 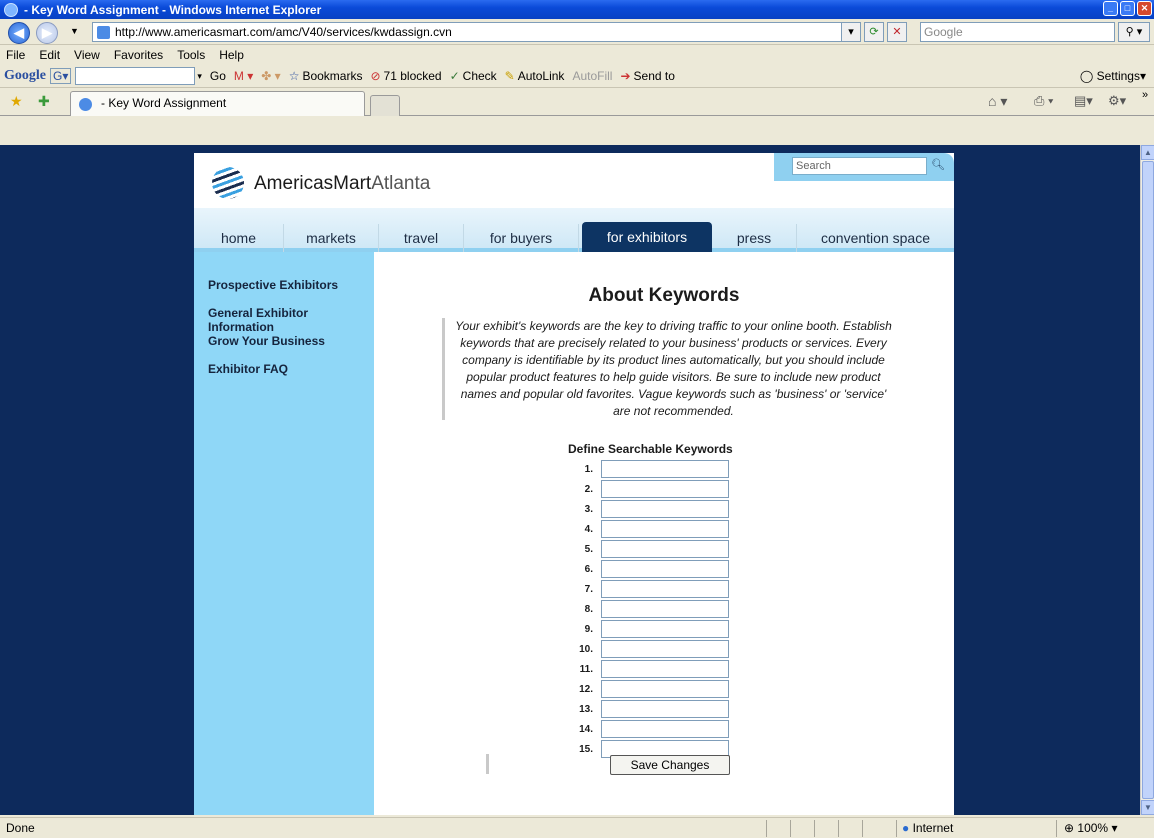 What do you see at coordinates (25, 75) in the screenshot?
I see `google-logo: Google` at bounding box center [25, 75].